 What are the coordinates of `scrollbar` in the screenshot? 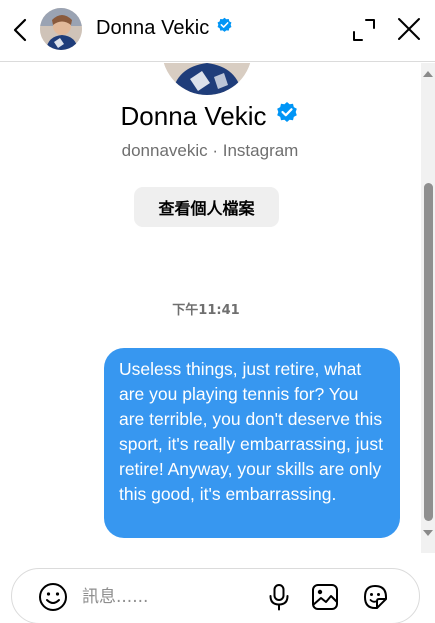 It's located at (428, 308).